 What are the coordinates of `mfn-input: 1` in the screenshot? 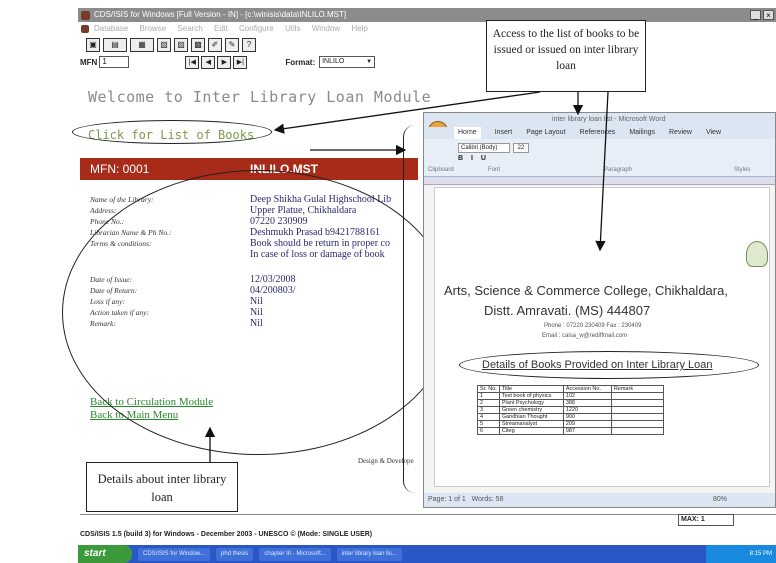 It's located at (114, 62).